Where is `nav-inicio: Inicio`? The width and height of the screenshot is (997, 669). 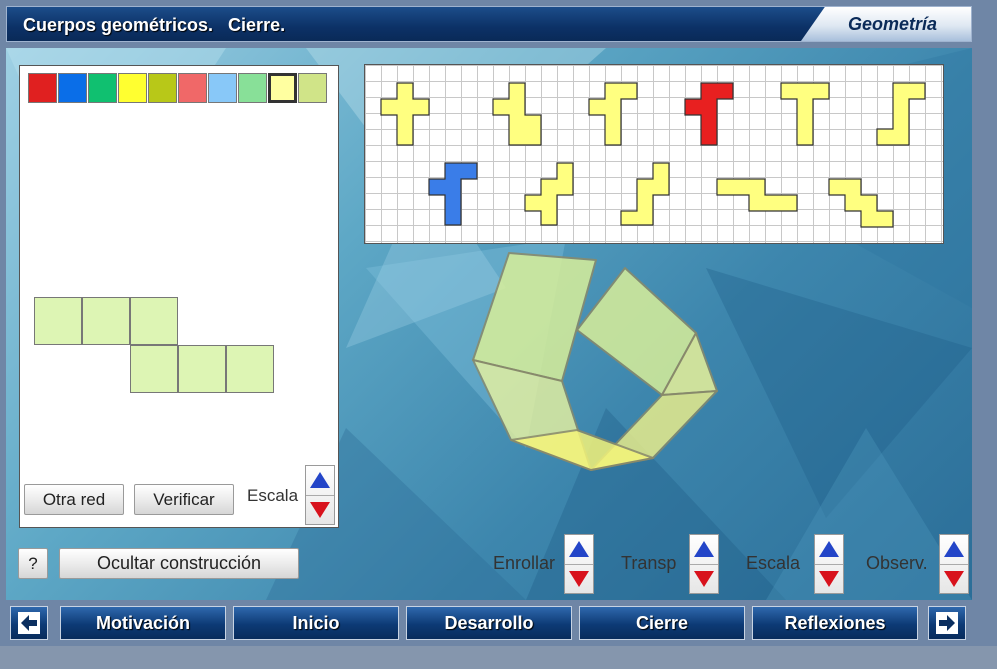
nav-inicio: Inicio is located at coordinates (316, 623).